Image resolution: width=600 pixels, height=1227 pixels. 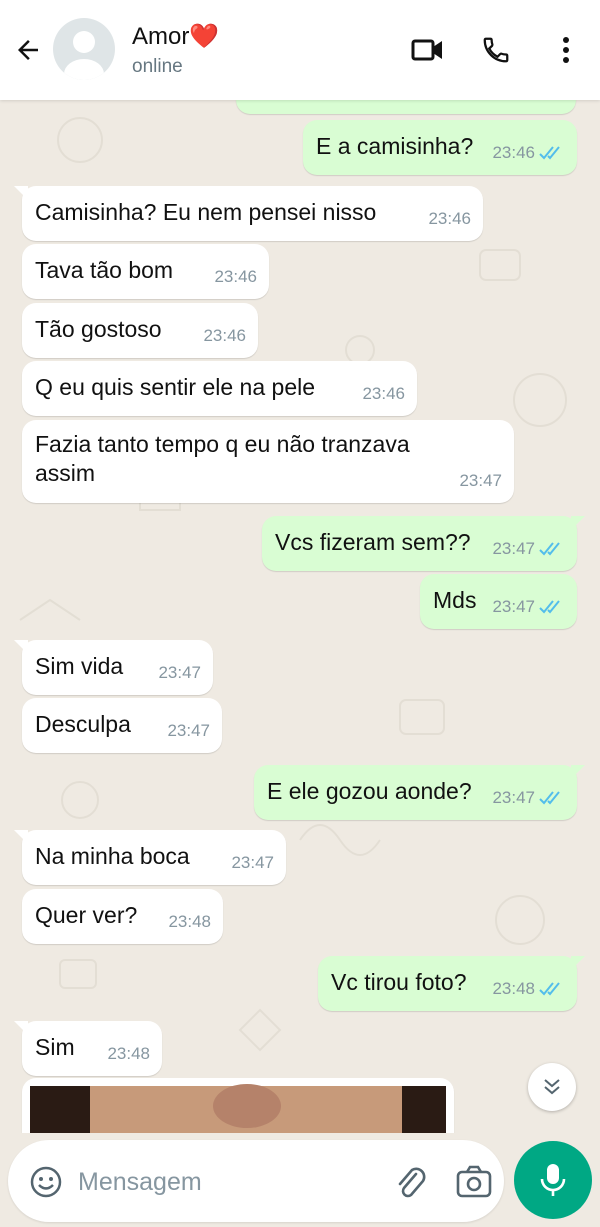 What do you see at coordinates (157, 66) in the screenshot?
I see `contact-status: online` at bounding box center [157, 66].